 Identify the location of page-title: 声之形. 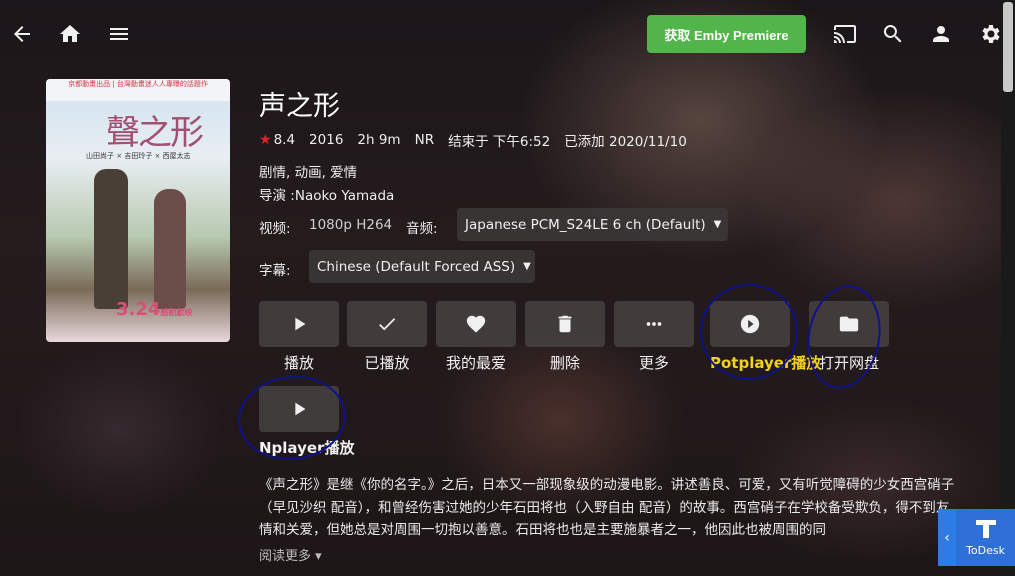
(299, 106).